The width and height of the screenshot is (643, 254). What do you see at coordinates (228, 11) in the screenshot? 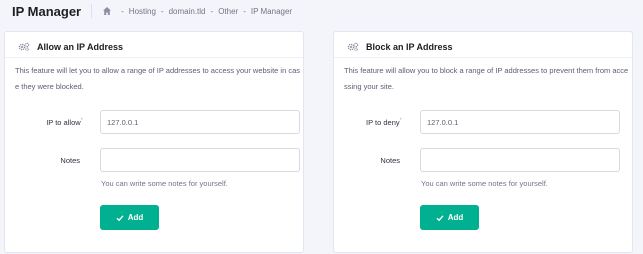
I see `breadcrumb-item-other: Other` at bounding box center [228, 11].